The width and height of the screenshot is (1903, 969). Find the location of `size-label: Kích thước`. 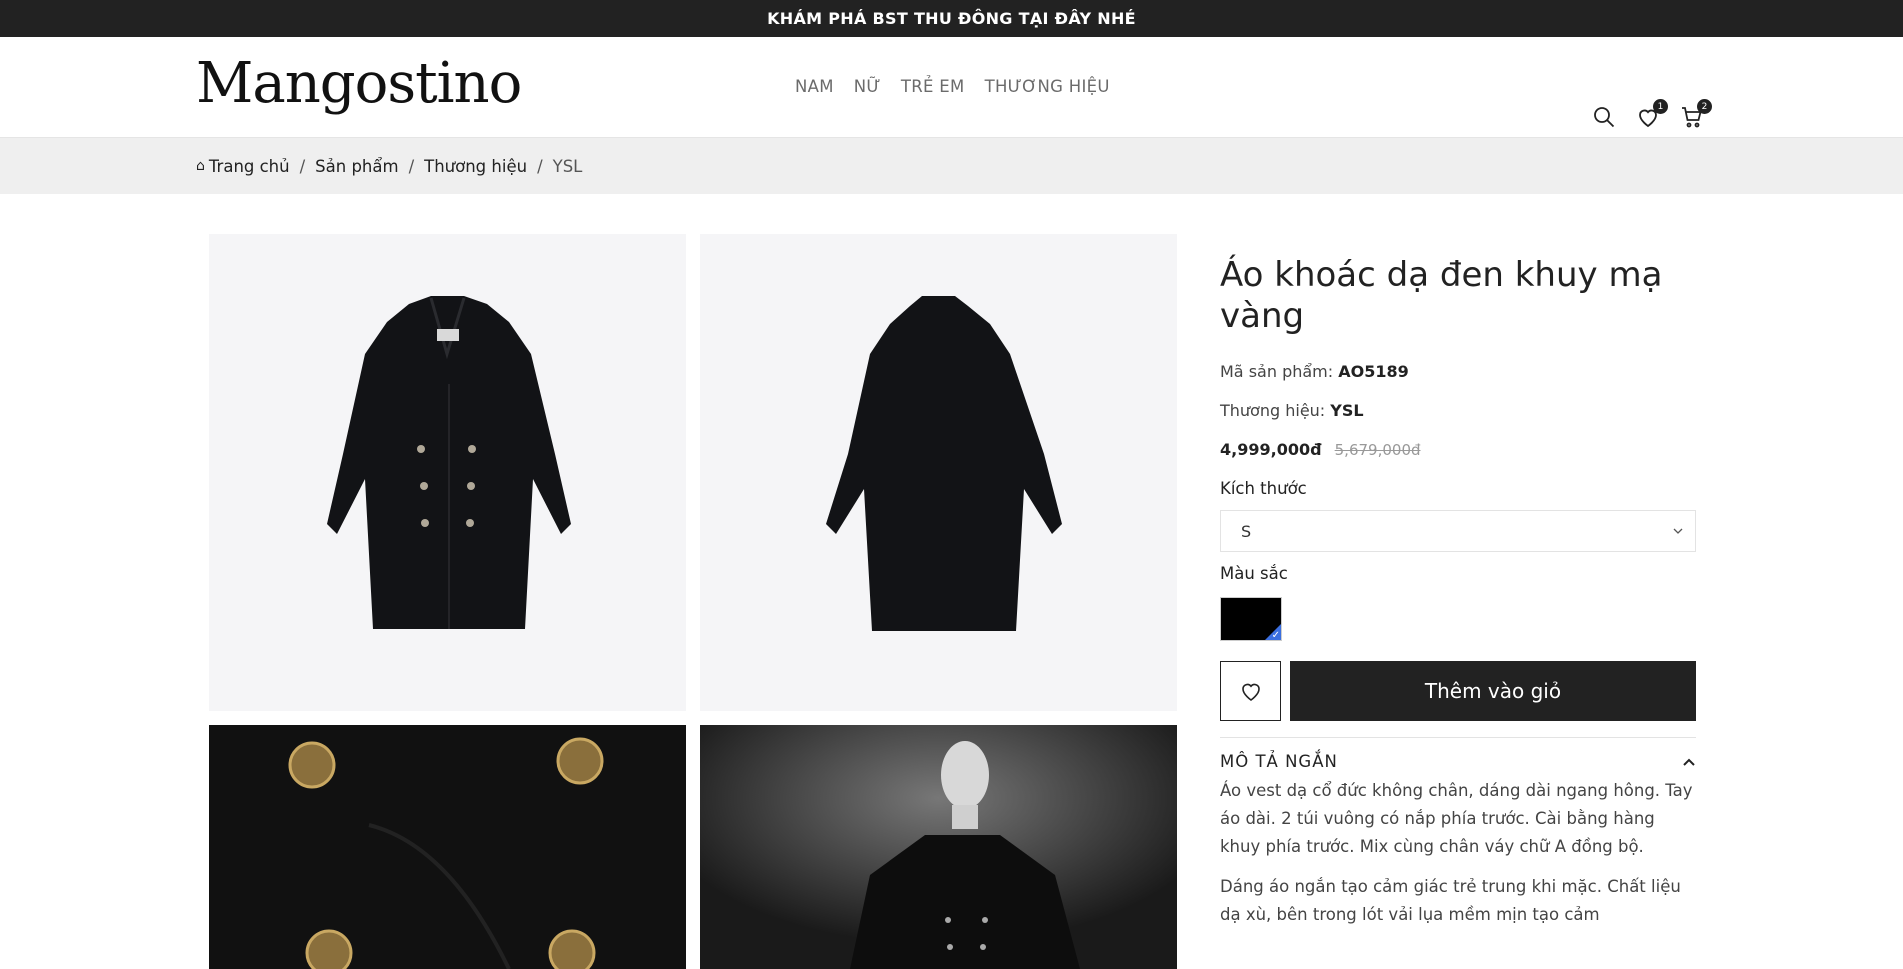

size-label: Kích thước is located at coordinates (1263, 488).